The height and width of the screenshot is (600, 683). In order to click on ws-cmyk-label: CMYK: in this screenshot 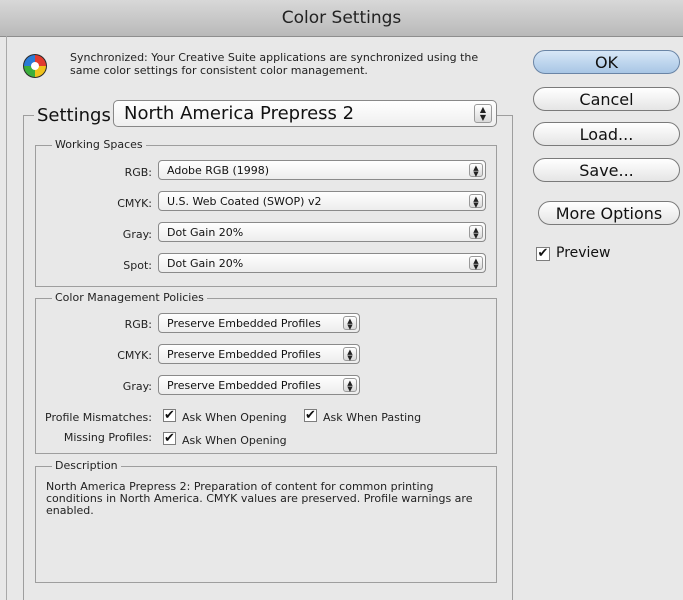, I will do `click(134, 203)`.